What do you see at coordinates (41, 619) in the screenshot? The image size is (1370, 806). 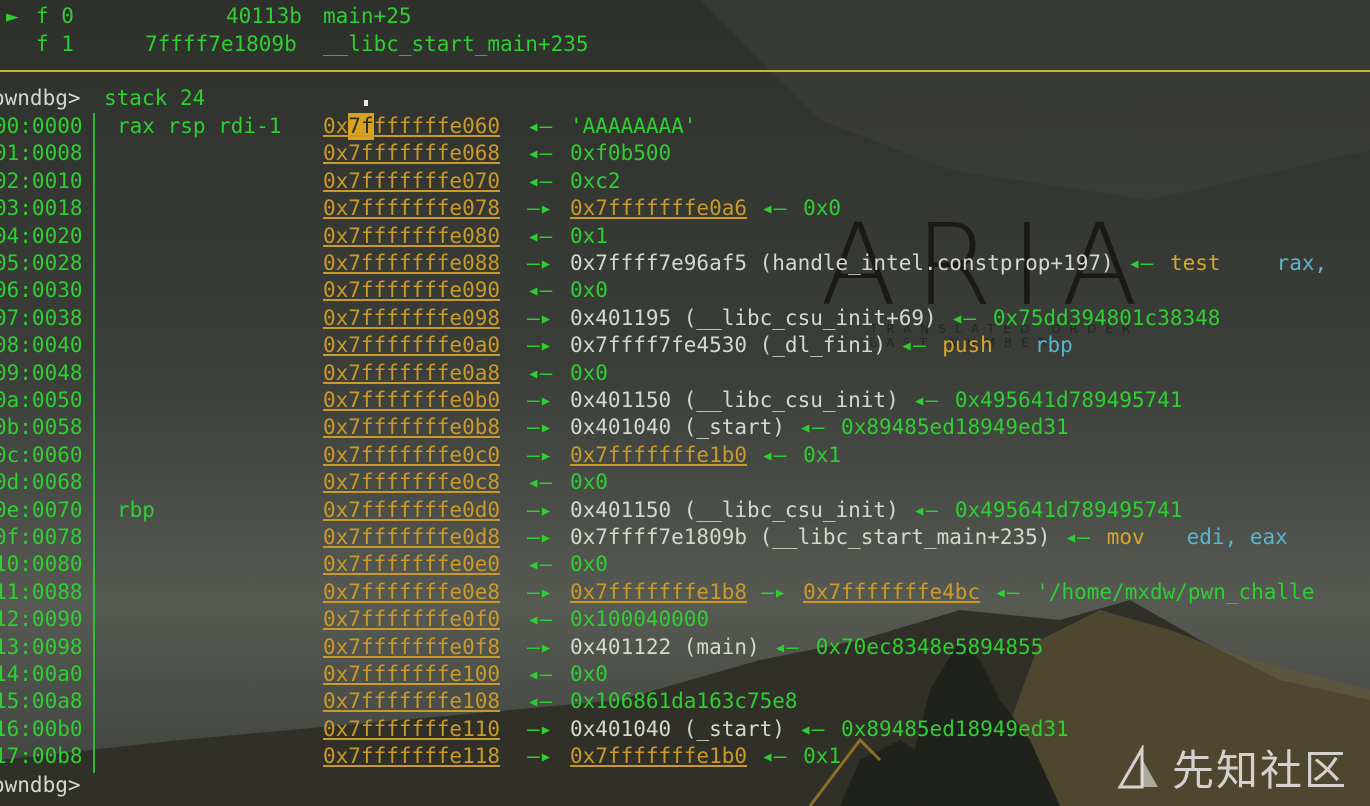 I see `stack-offset: 12:0090` at bounding box center [41, 619].